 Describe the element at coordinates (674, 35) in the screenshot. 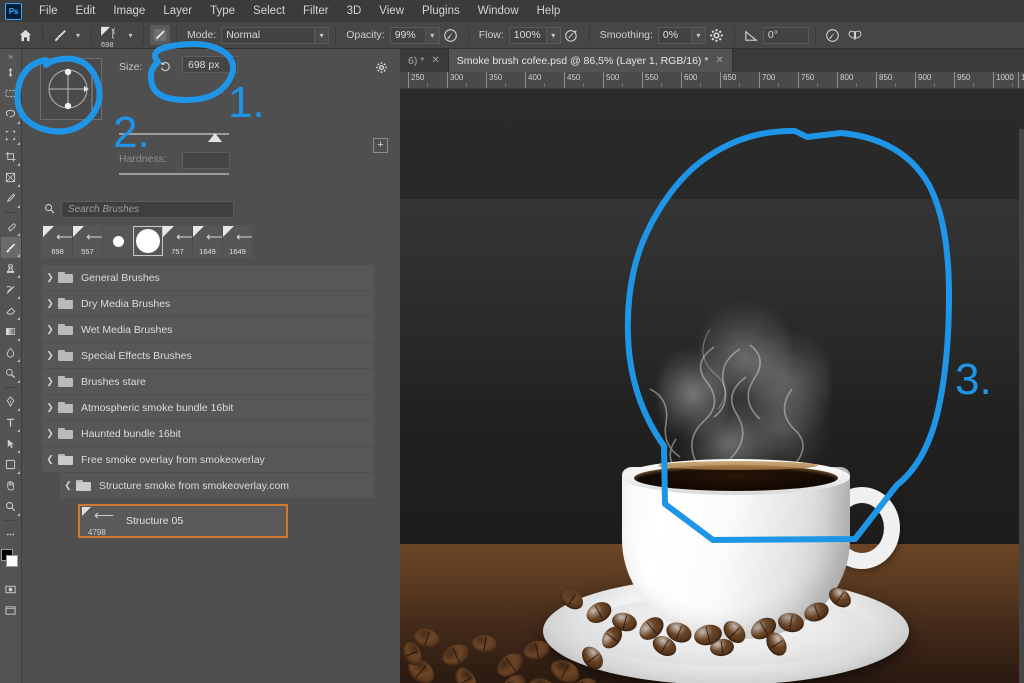

I see `smoothing-value: 0%` at that location.